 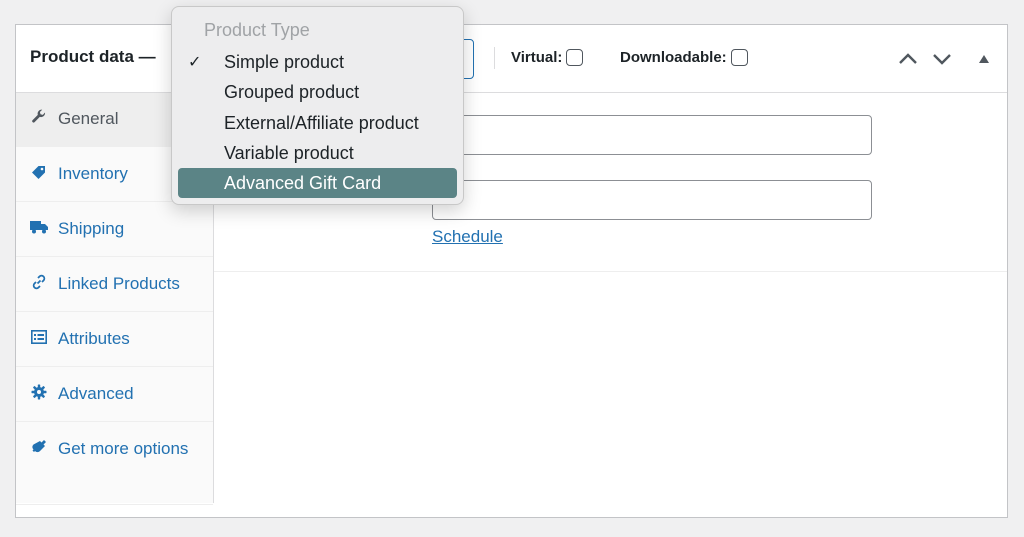 What do you see at coordinates (39, 282) in the screenshot?
I see `link-icon` at bounding box center [39, 282].